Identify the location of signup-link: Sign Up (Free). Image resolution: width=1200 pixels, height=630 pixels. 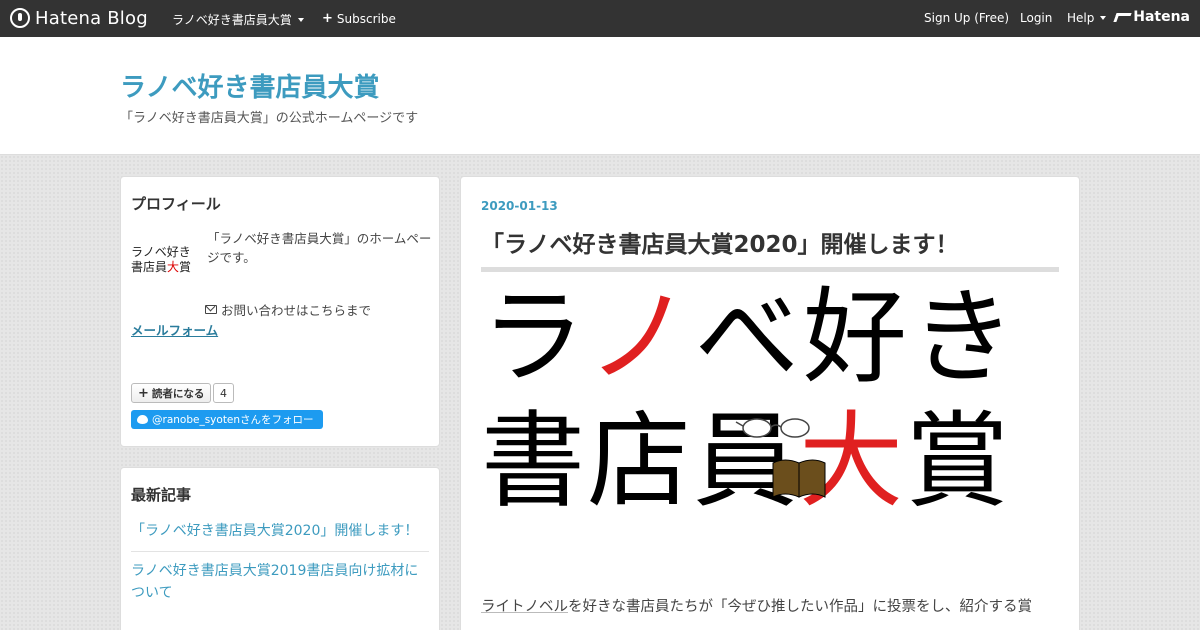
(966, 18).